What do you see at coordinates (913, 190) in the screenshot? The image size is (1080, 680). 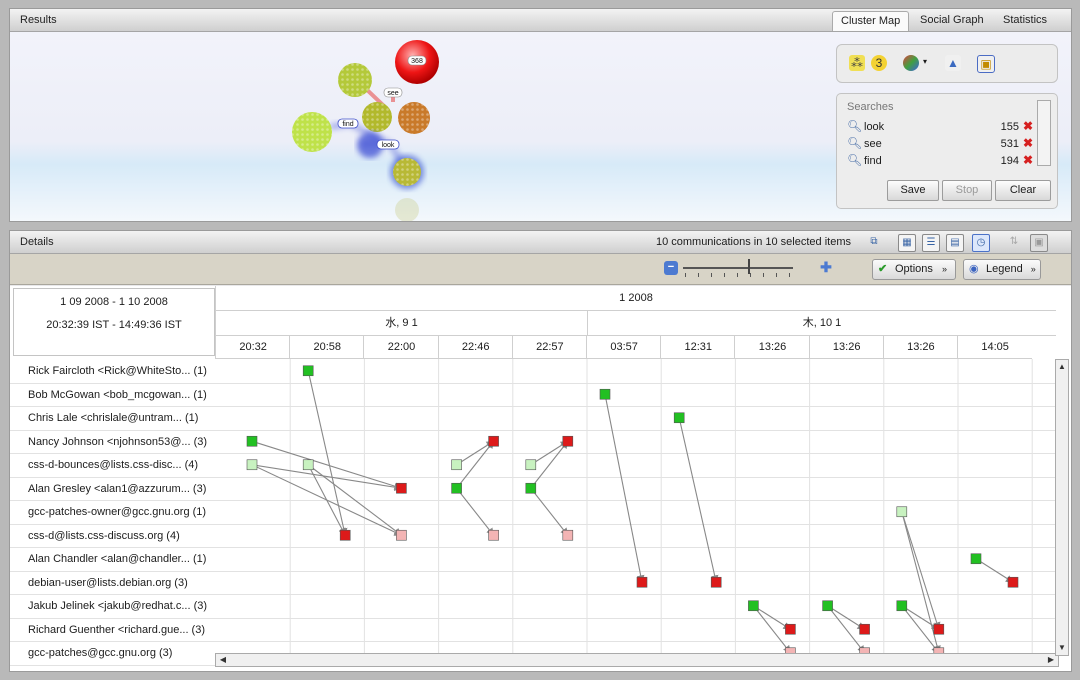 I see `save-button: Save` at bounding box center [913, 190].